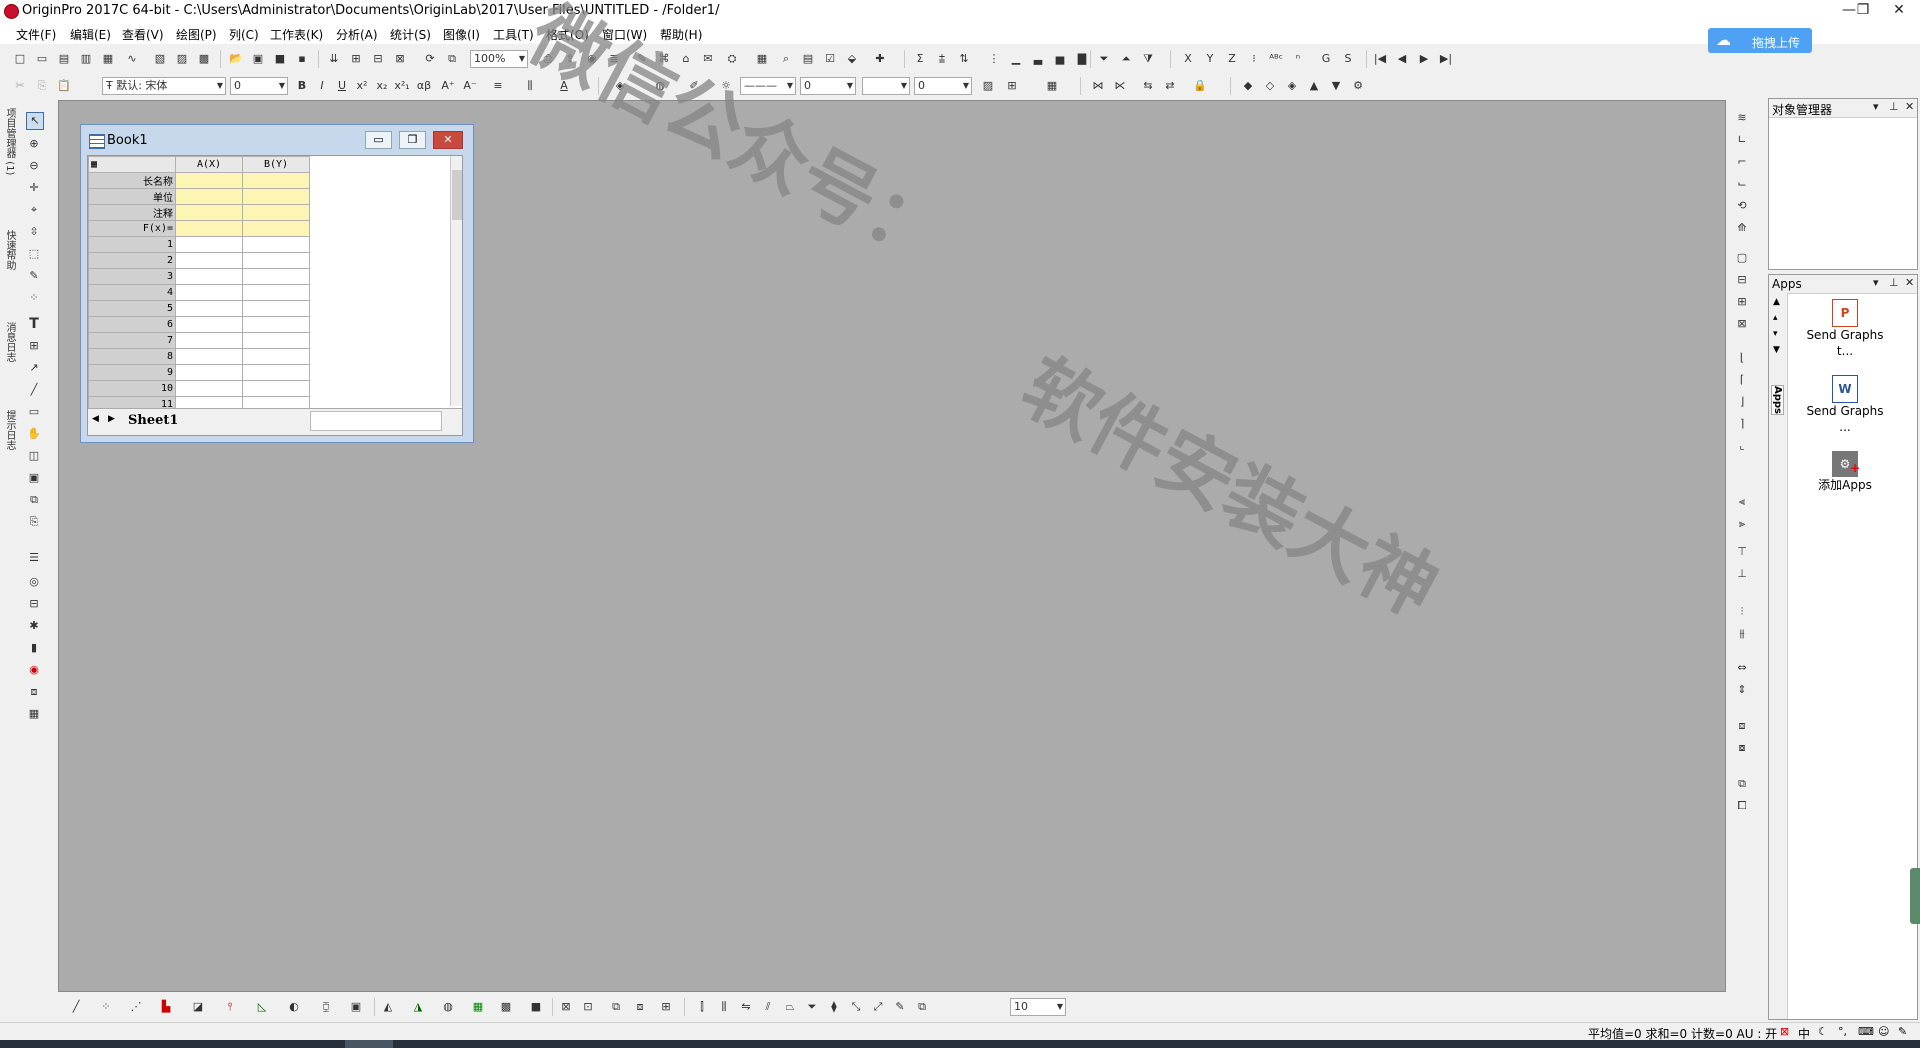  Describe the element at coordinates (280, 59) in the screenshot. I see `save-icon: ■` at that location.